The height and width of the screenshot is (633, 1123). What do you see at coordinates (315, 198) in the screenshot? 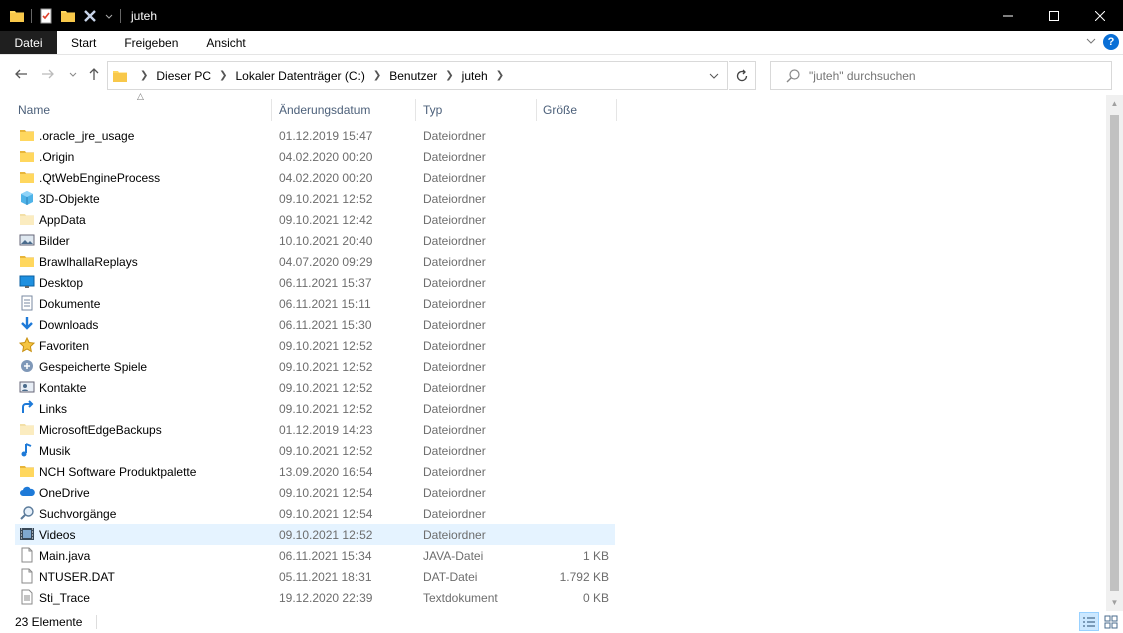
I see `file-row: 3D-Objekte 09.10.2021 12:52 Dateiordner` at bounding box center [315, 198].